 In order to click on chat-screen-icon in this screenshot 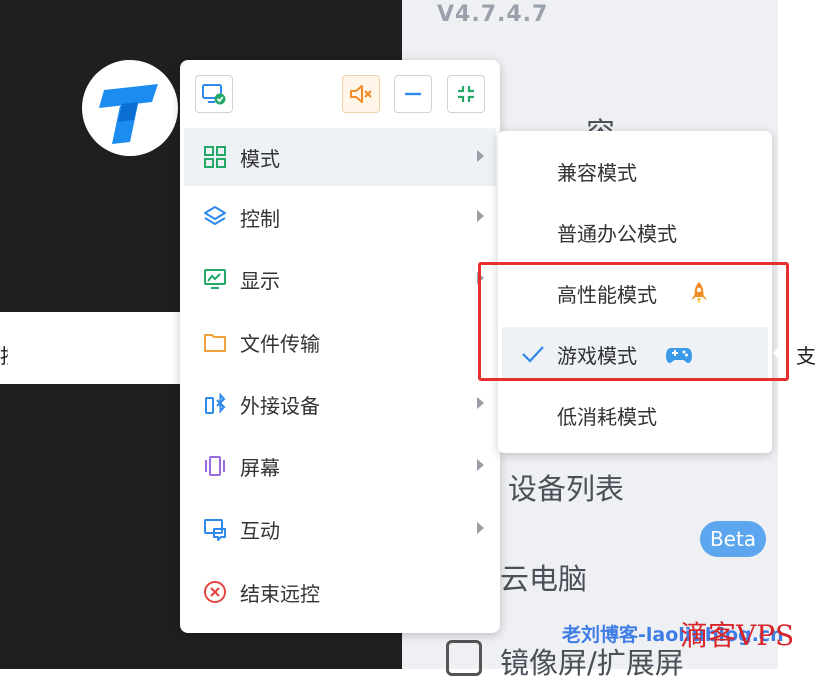, I will do `click(215, 529)`.